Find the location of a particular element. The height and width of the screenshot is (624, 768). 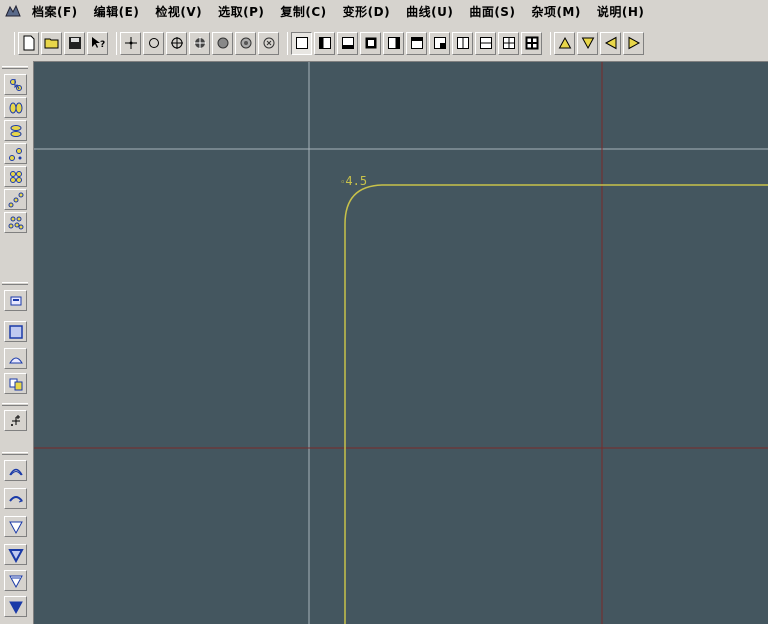

arrow-toolbar-group is located at coordinates (598, 43).